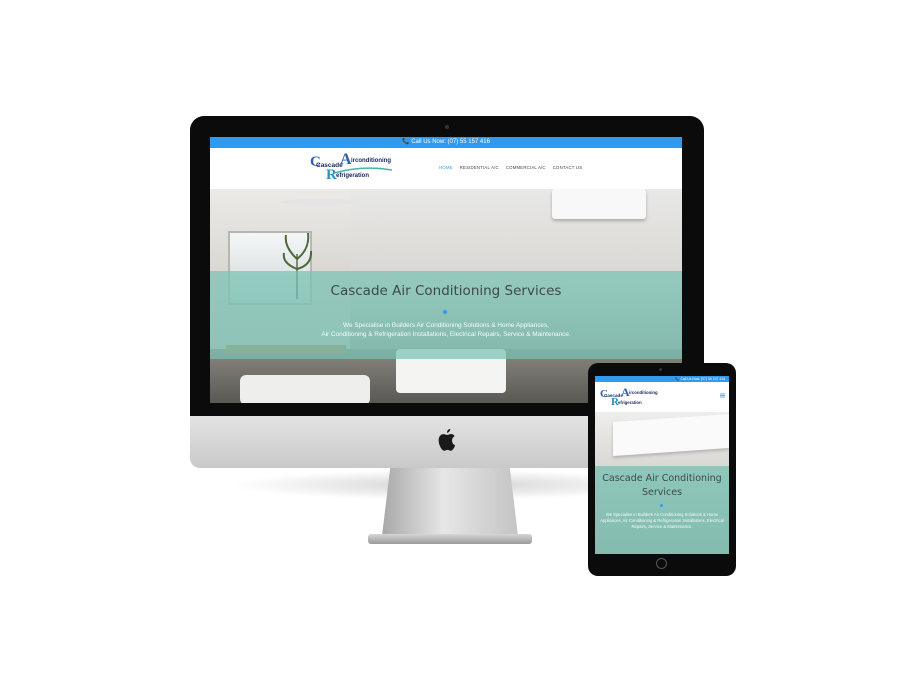 The image size is (900, 675). What do you see at coordinates (630, 402) in the screenshot?
I see `ipad-logo-line3: efrigeration` at bounding box center [630, 402].